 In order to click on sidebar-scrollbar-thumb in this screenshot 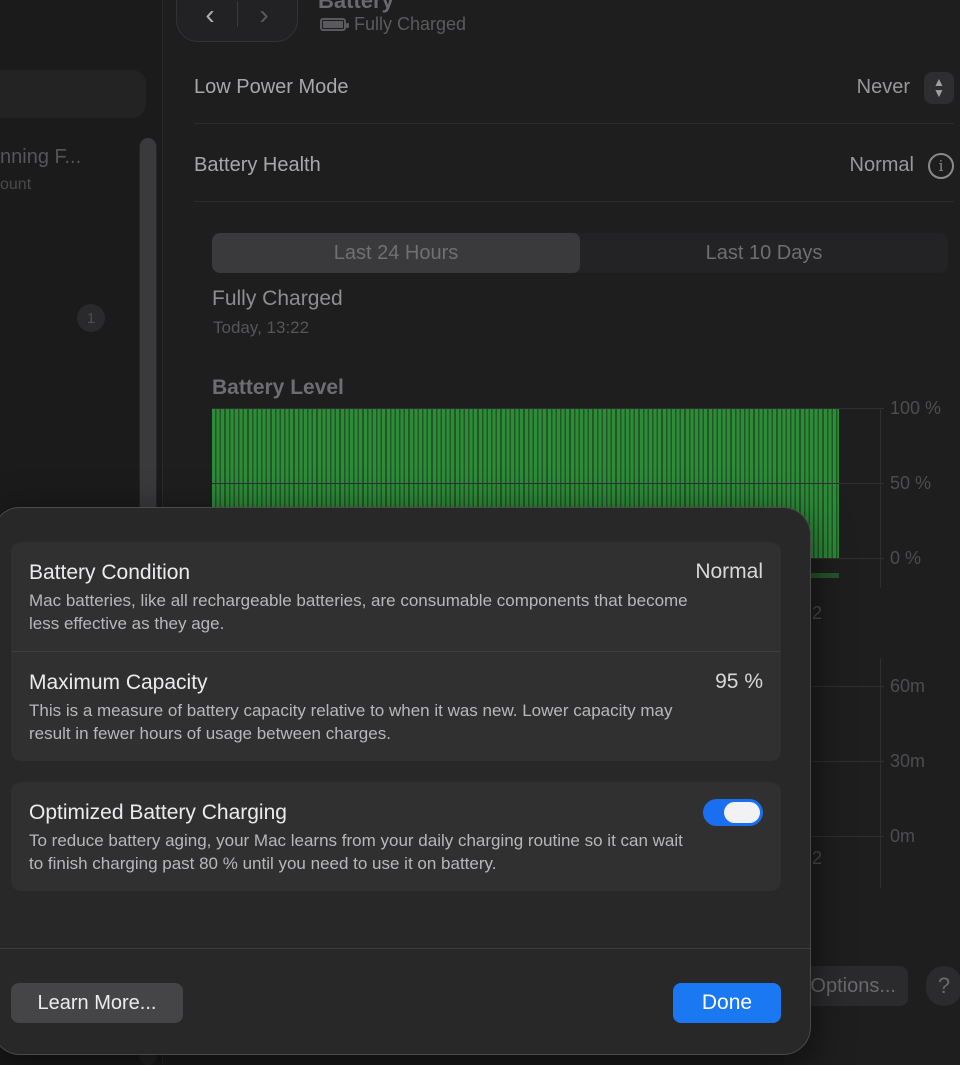, I will do `click(148, 328)`.